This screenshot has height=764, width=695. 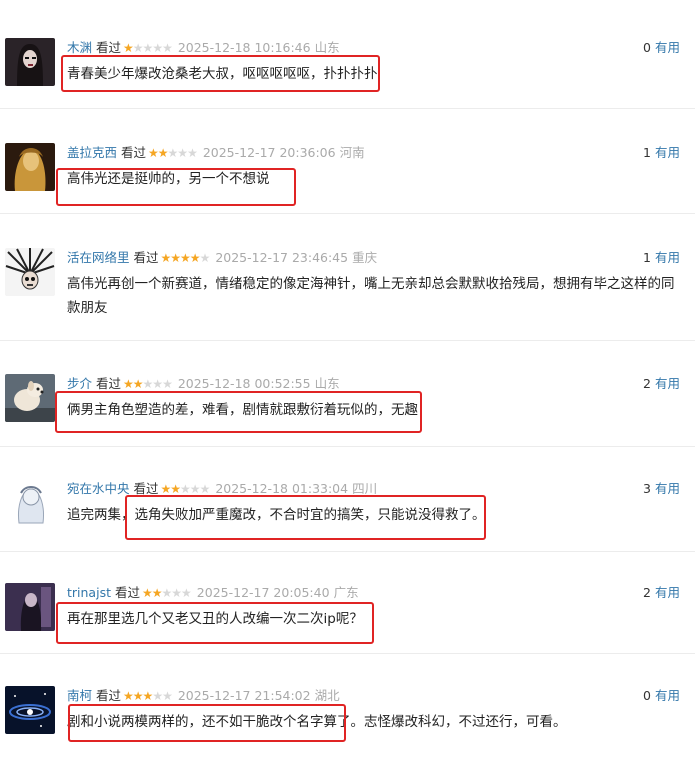 I want to click on username-link: 宛在水中央, so click(x=98, y=488).